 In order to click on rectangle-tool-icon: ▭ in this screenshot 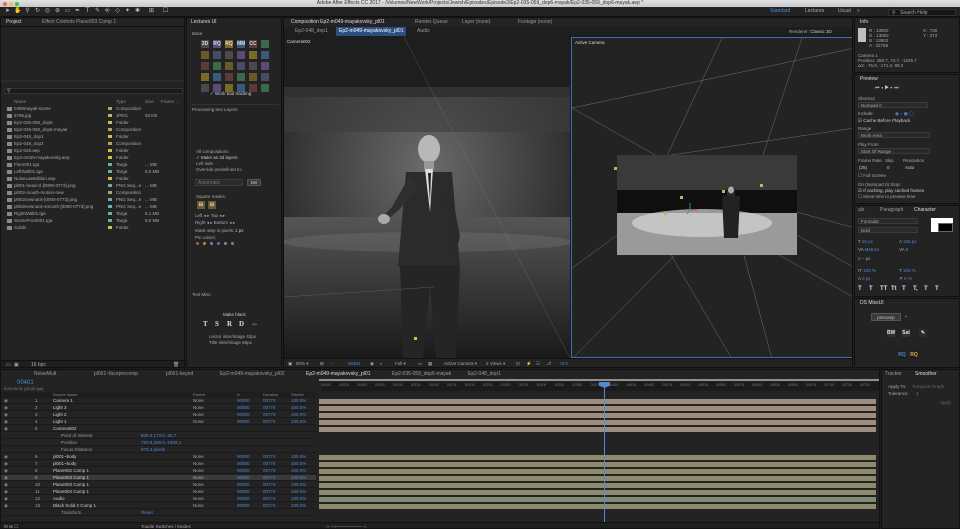, I will do `click(67, 11)`.